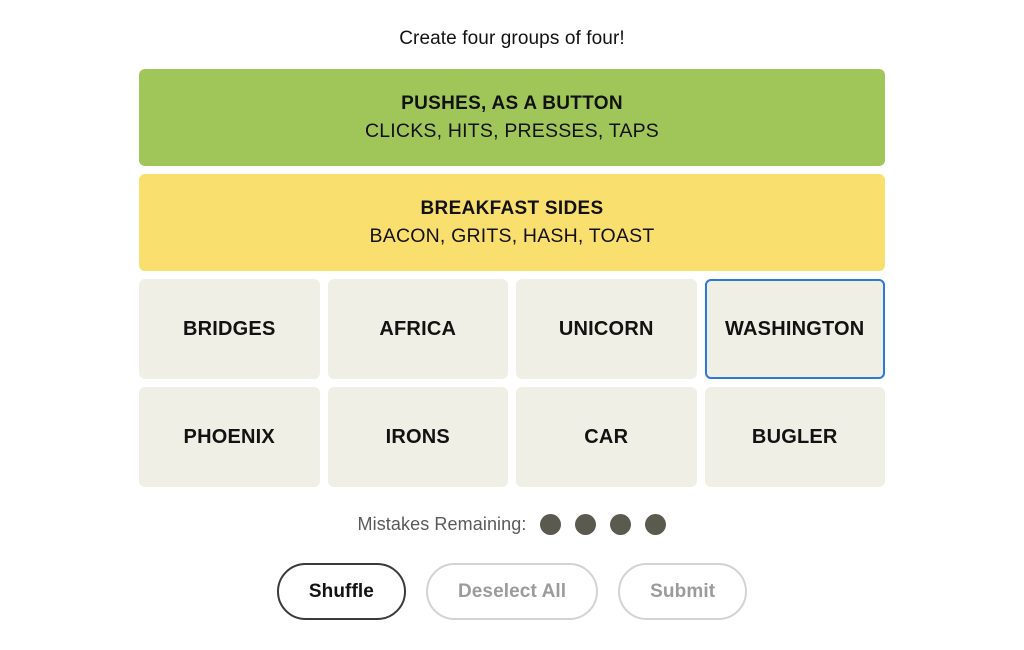 The height and width of the screenshot is (650, 1024). I want to click on deselect-all-button: Deselect All, so click(512, 591).